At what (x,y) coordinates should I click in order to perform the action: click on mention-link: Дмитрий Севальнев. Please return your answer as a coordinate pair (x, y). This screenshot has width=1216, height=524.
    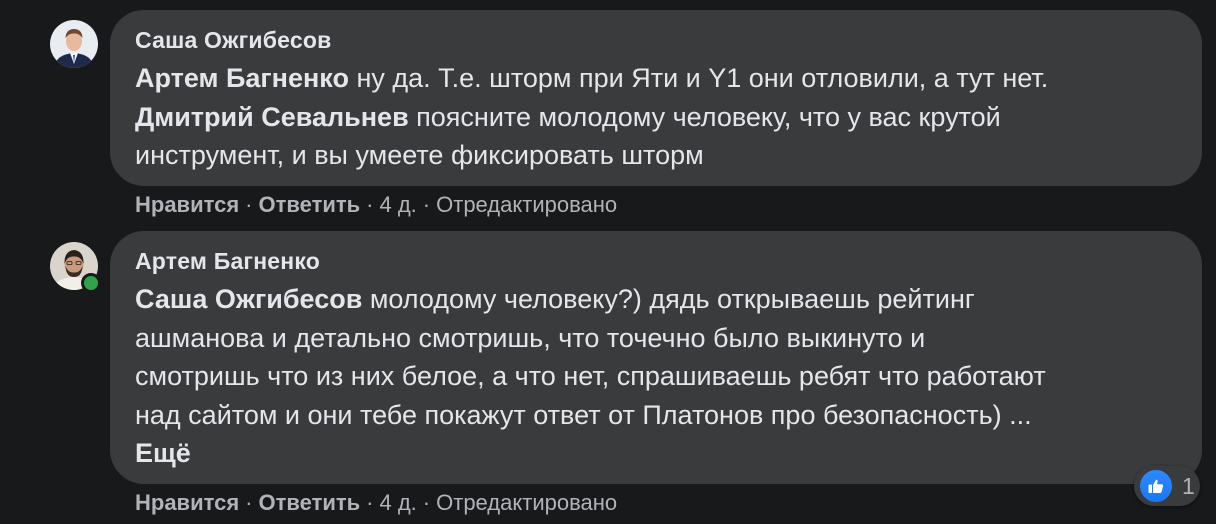
    Looking at the image, I should click on (272, 117).